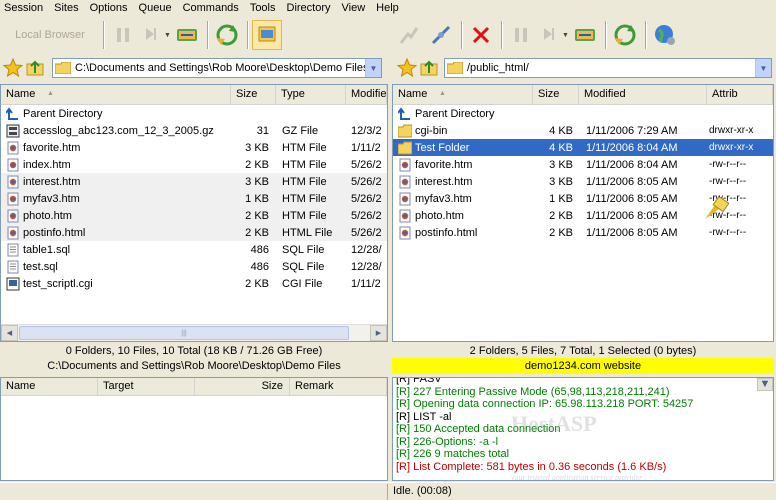 This screenshot has width=776, height=500. What do you see at coordinates (338, 386) in the screenshot?
I see `queue-column-remark: Remark` at bounding box center [338, 386].